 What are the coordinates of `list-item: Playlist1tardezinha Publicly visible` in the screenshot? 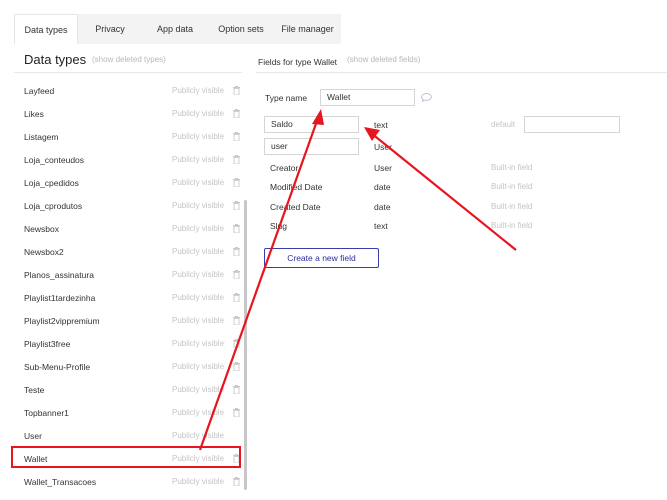 It's located at (128, 298).